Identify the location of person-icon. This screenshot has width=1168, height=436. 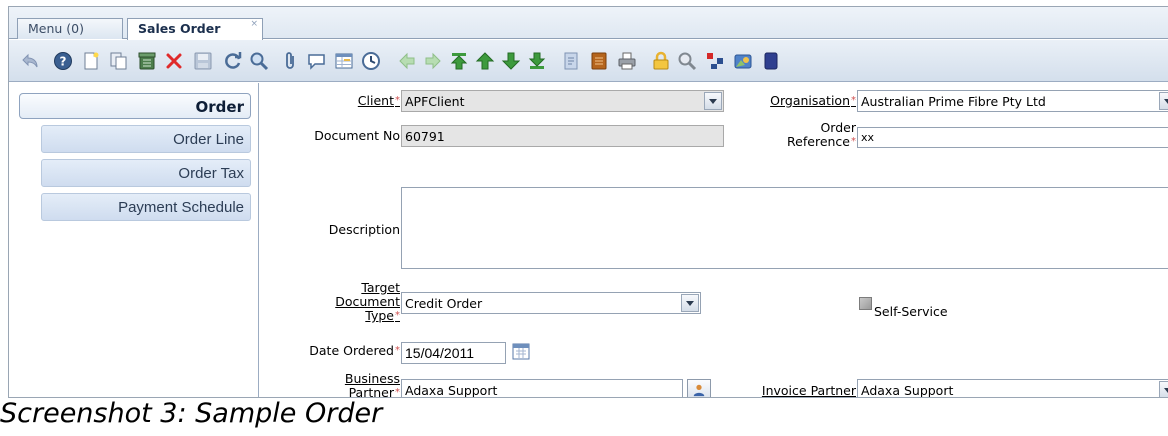
(699, 390).